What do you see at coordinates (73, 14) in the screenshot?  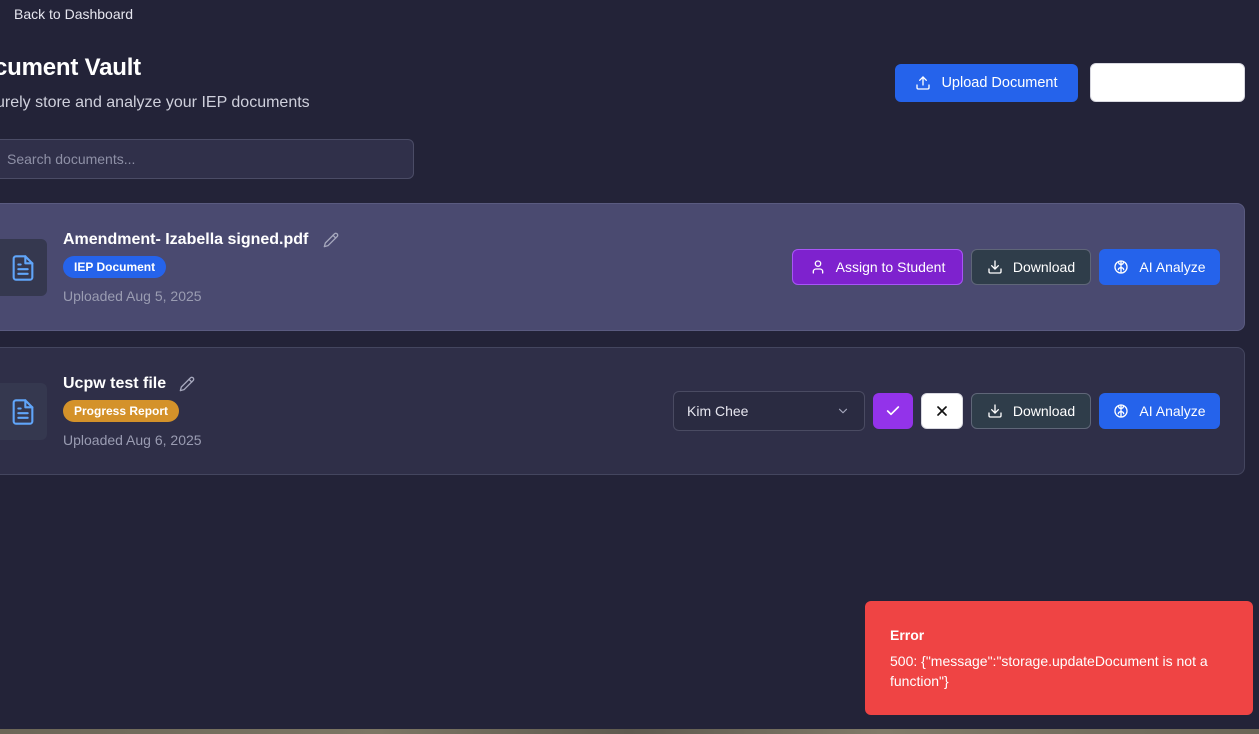 I see `back-to-dashboard-link: Back to Dashboard` at bounding box center [73, 14].